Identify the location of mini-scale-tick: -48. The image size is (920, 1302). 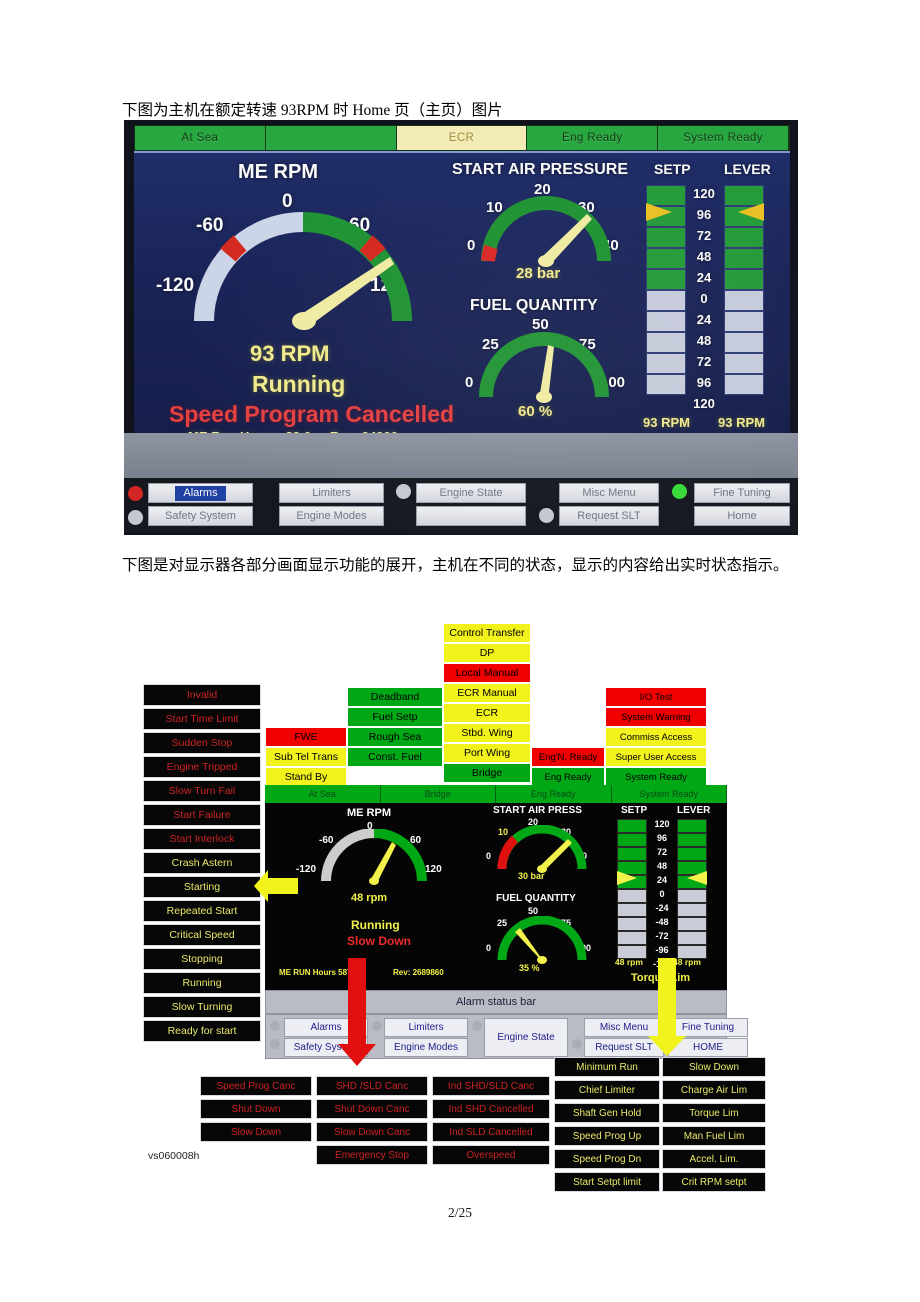
(662, 922).